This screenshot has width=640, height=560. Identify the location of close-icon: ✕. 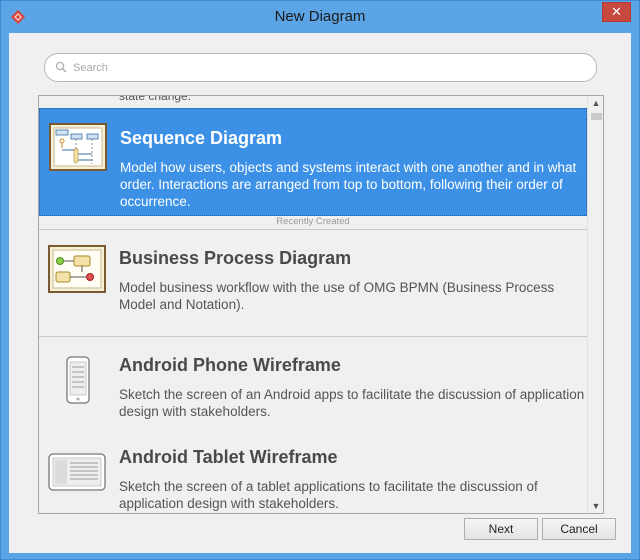
(616, 11).